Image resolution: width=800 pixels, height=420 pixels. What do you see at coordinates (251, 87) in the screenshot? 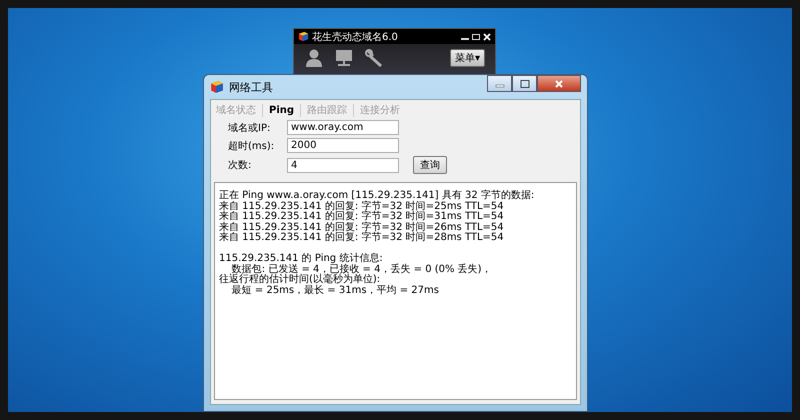
I see `window-title: 网络工具` at bounding box center [251, 87].